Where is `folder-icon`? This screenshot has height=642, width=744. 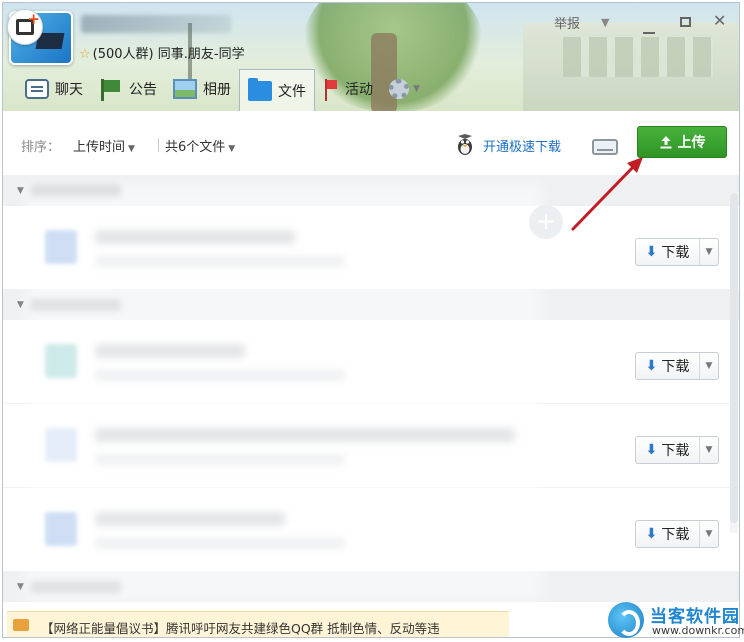
folder-icon is located at coordinates (260, 89).